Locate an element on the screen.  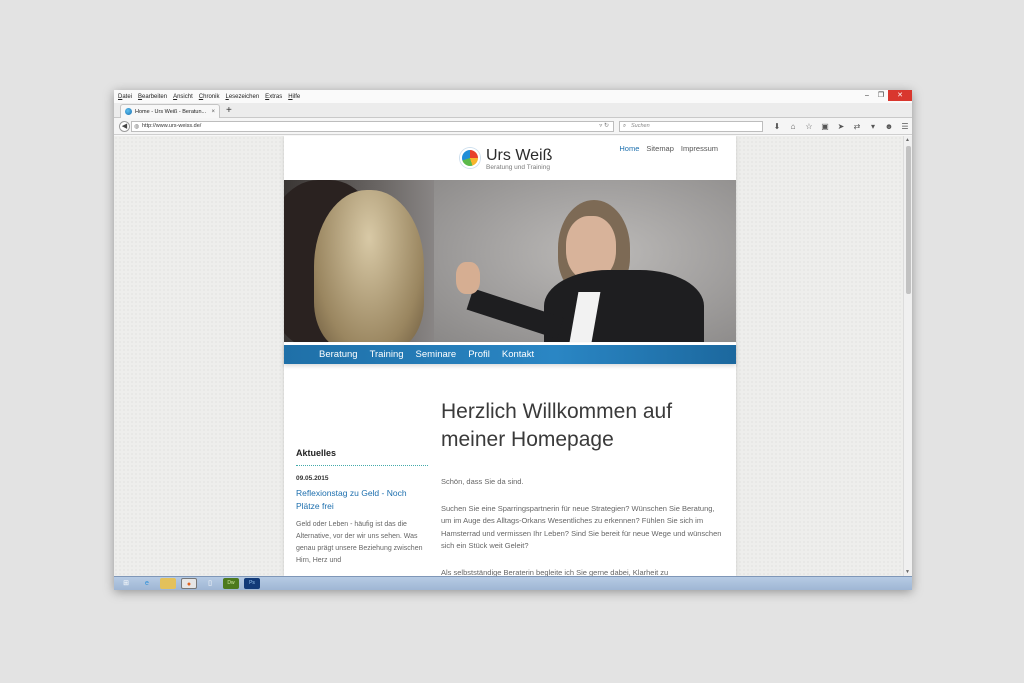
top-navigation: Home Sitemap Impressum is located at coordinates (665, 148).